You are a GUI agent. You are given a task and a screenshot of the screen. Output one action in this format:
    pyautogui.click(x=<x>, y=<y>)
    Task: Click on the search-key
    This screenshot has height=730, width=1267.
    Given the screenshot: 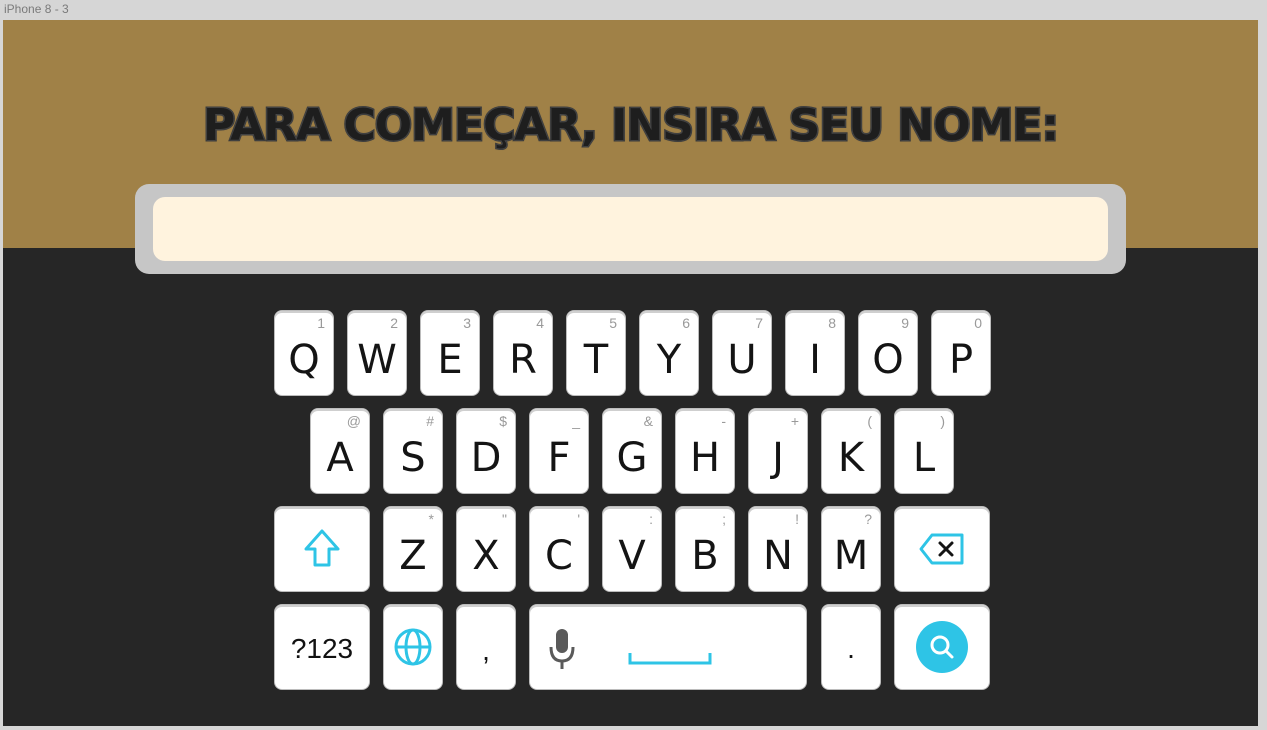 What is the action you would take?
    pyautogui.click(x=942, y=647)
    